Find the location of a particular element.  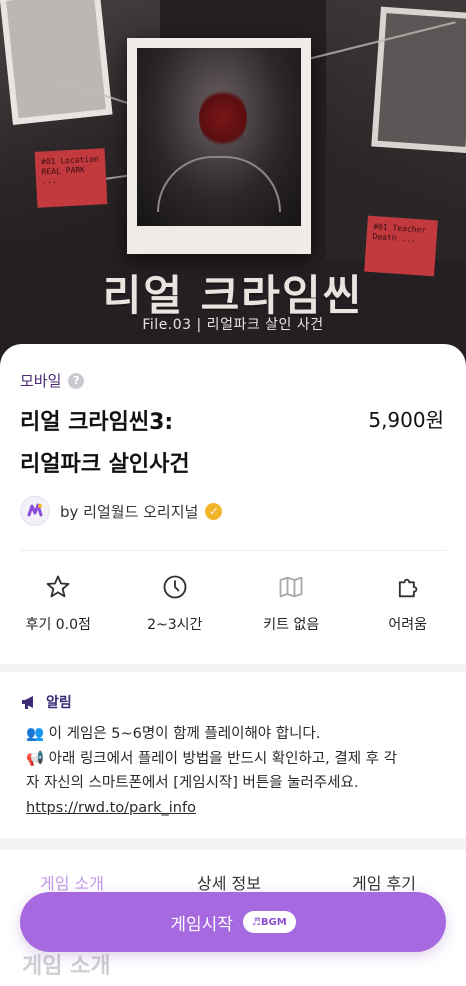

roller-coaster is located at coordinates (219, 184).